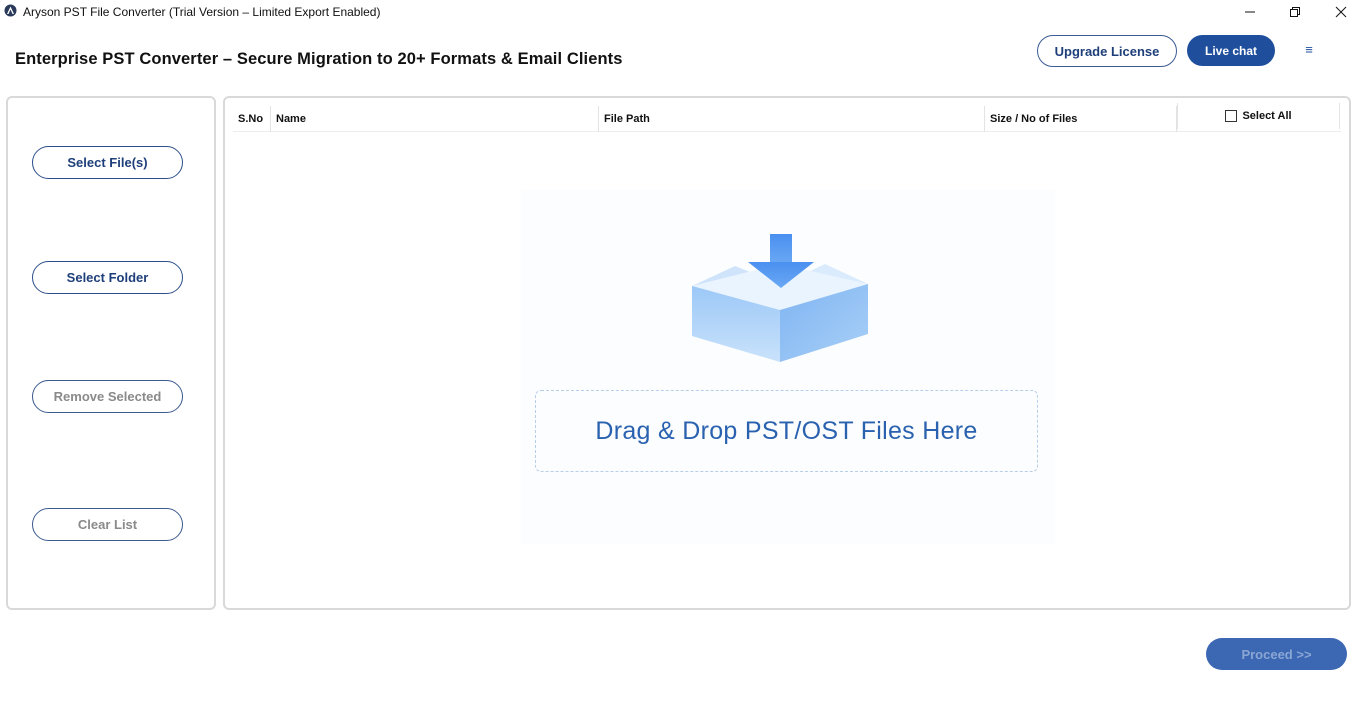  I want to click on app-logo-icon, so click(10, 10).